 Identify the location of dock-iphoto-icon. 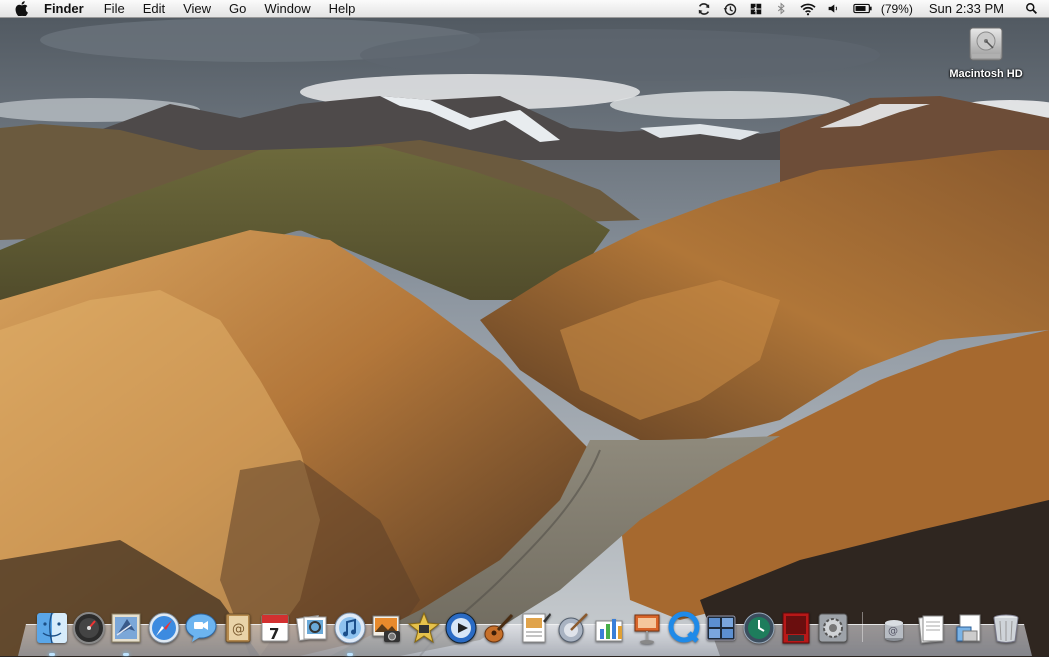
(387, 629).